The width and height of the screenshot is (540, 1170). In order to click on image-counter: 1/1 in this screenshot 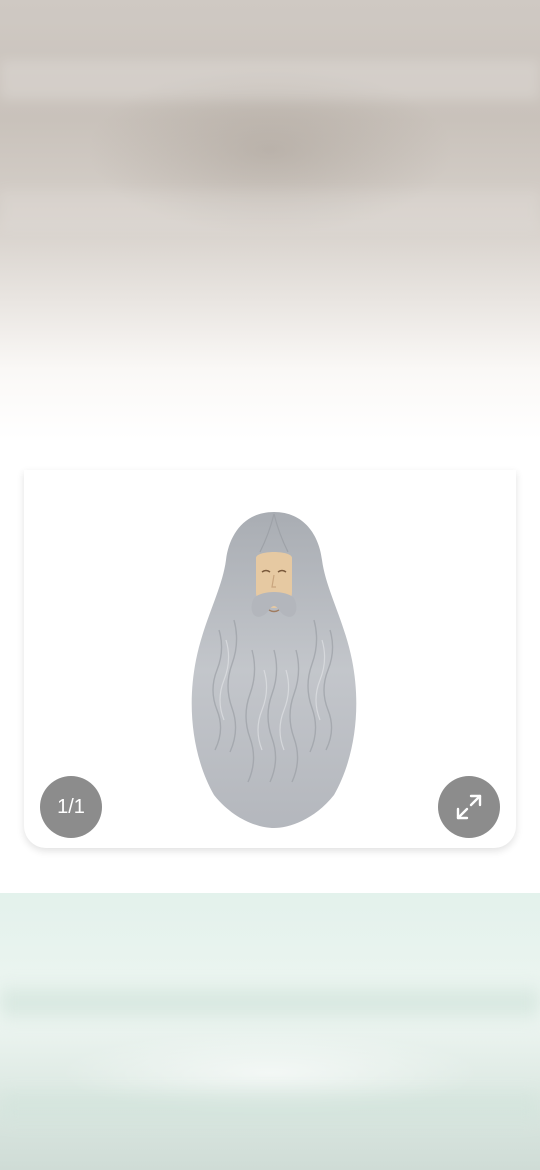, I will do `click(71, 807)`.